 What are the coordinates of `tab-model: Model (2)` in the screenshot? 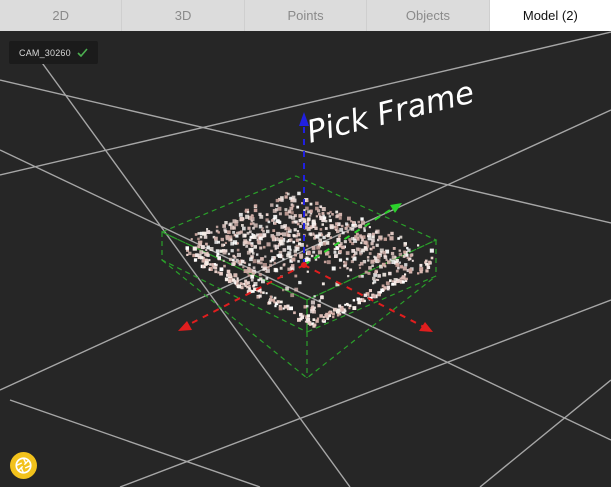 It's located at (550, 15).